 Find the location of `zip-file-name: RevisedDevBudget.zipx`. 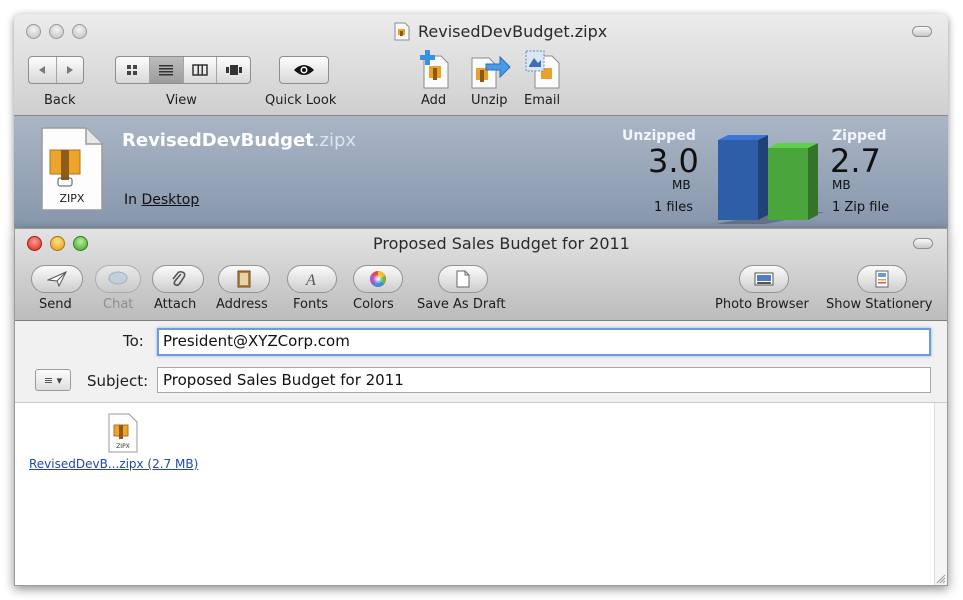

zip-file-name: RevisedDevBudget.zipx is located at coordinates (239, 140).